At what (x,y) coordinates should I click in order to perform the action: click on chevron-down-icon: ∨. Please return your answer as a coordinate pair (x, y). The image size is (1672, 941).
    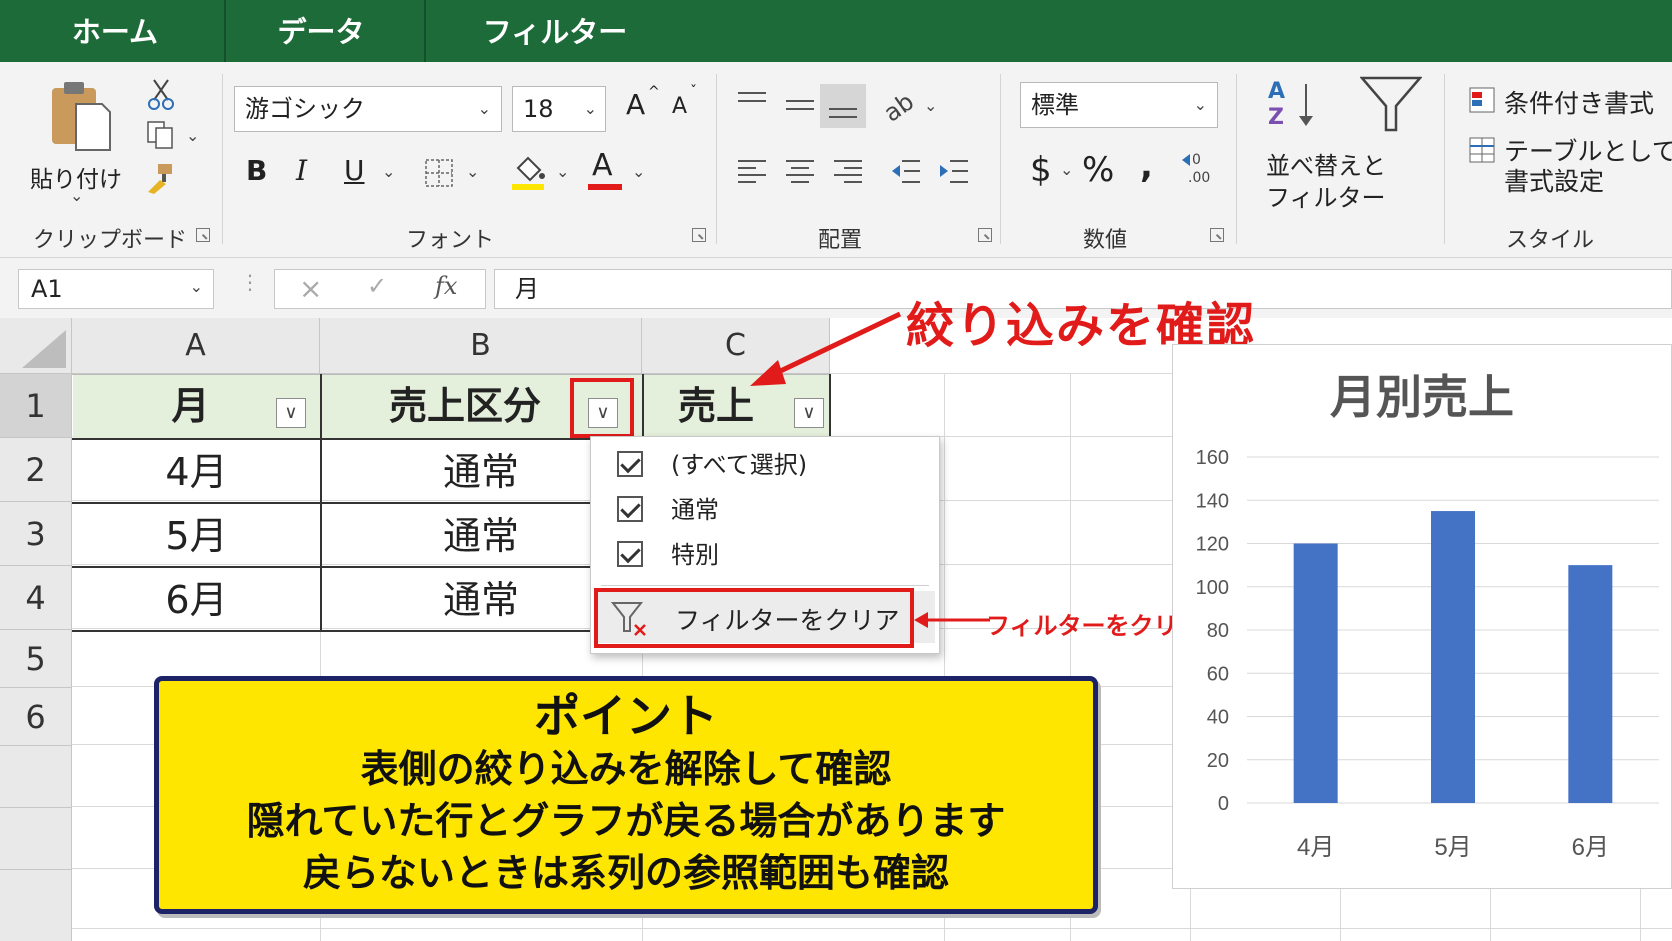
    Looking at the image, I should click on (291, 412).